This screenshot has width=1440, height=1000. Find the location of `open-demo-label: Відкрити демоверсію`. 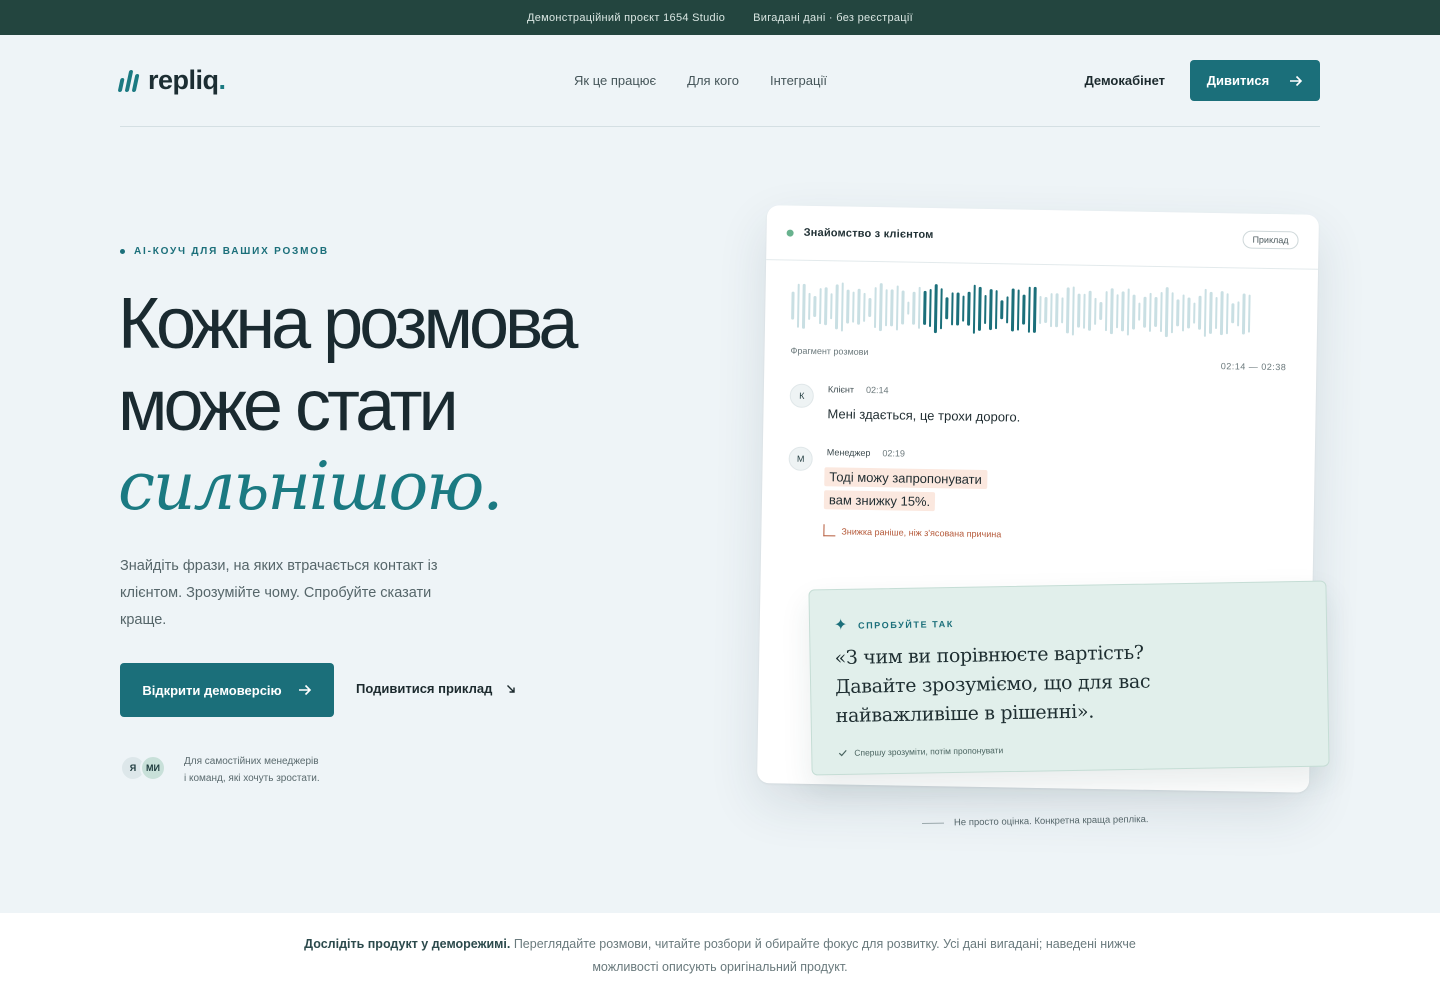

open-demo-label: Відкрити демоверсію is located at coordinates (212, 690).